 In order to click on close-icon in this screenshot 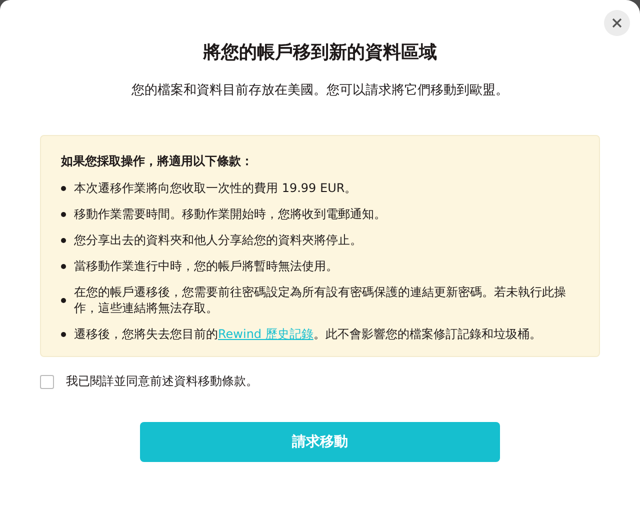, I will do `click(617, 23)`.